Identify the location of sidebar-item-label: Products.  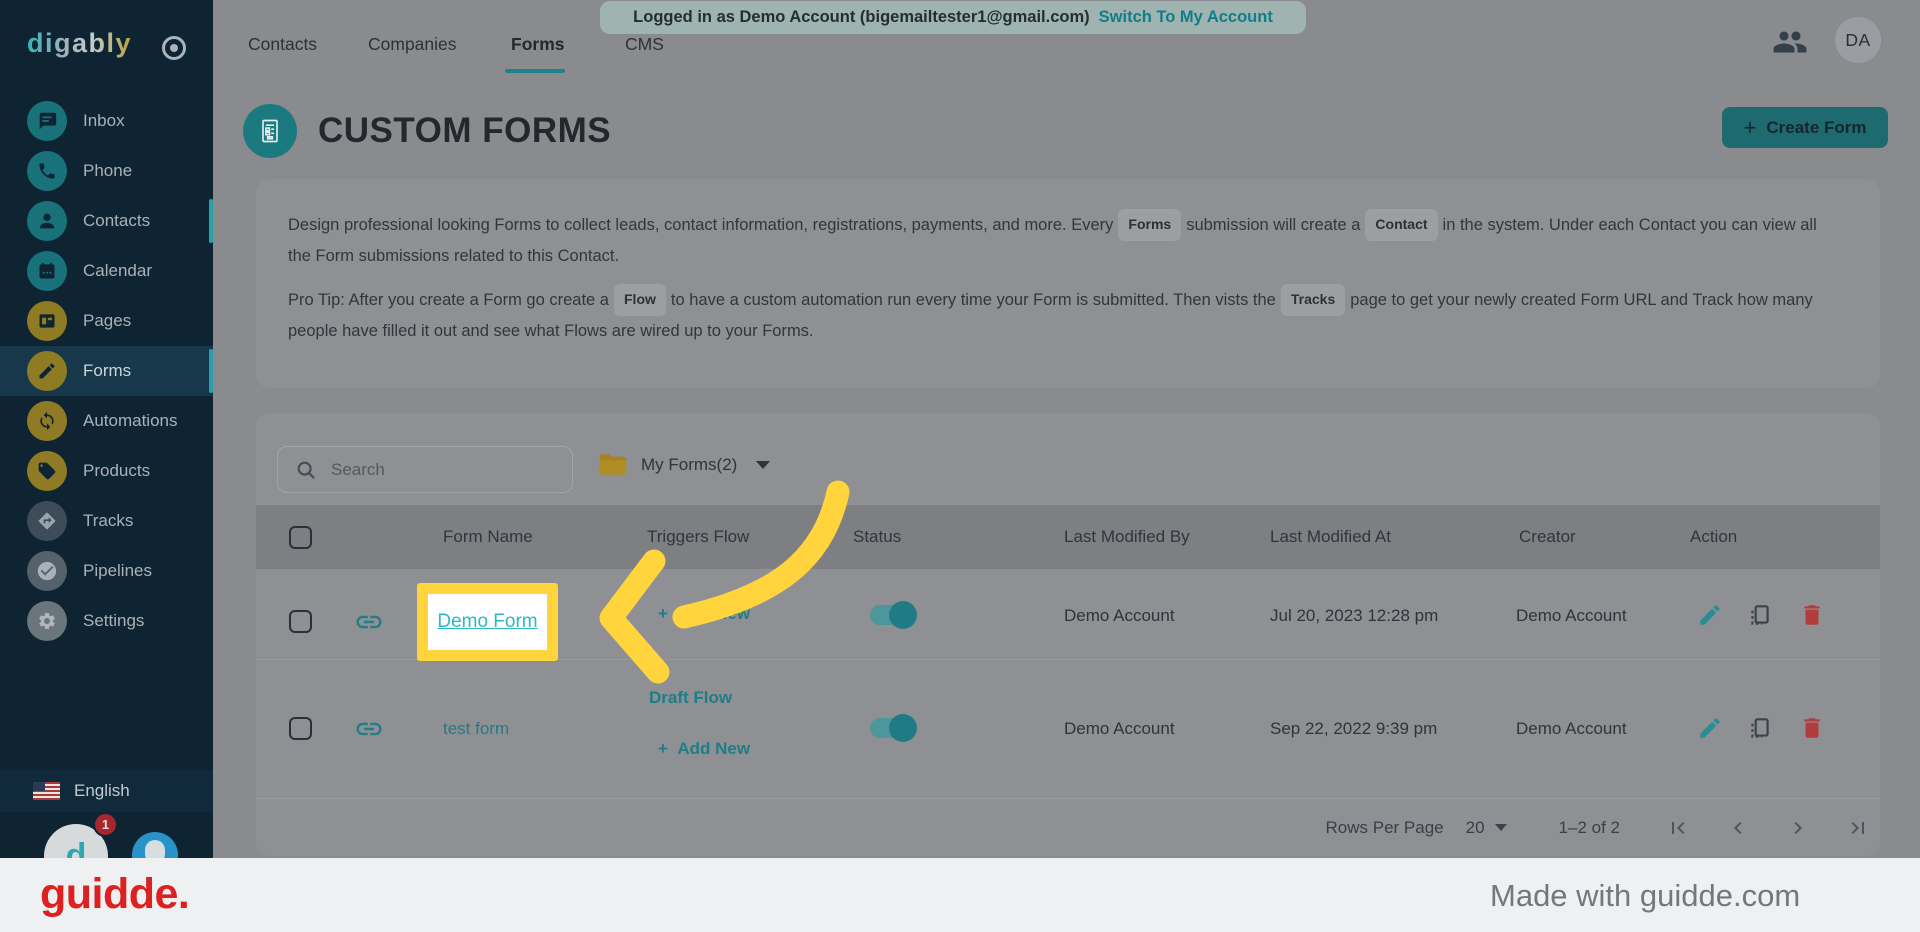
(117, 470).